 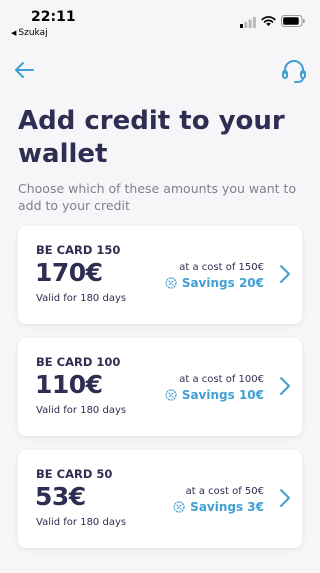 I want to click on card-savings: Savings 3€, so click(x=218, y=507).